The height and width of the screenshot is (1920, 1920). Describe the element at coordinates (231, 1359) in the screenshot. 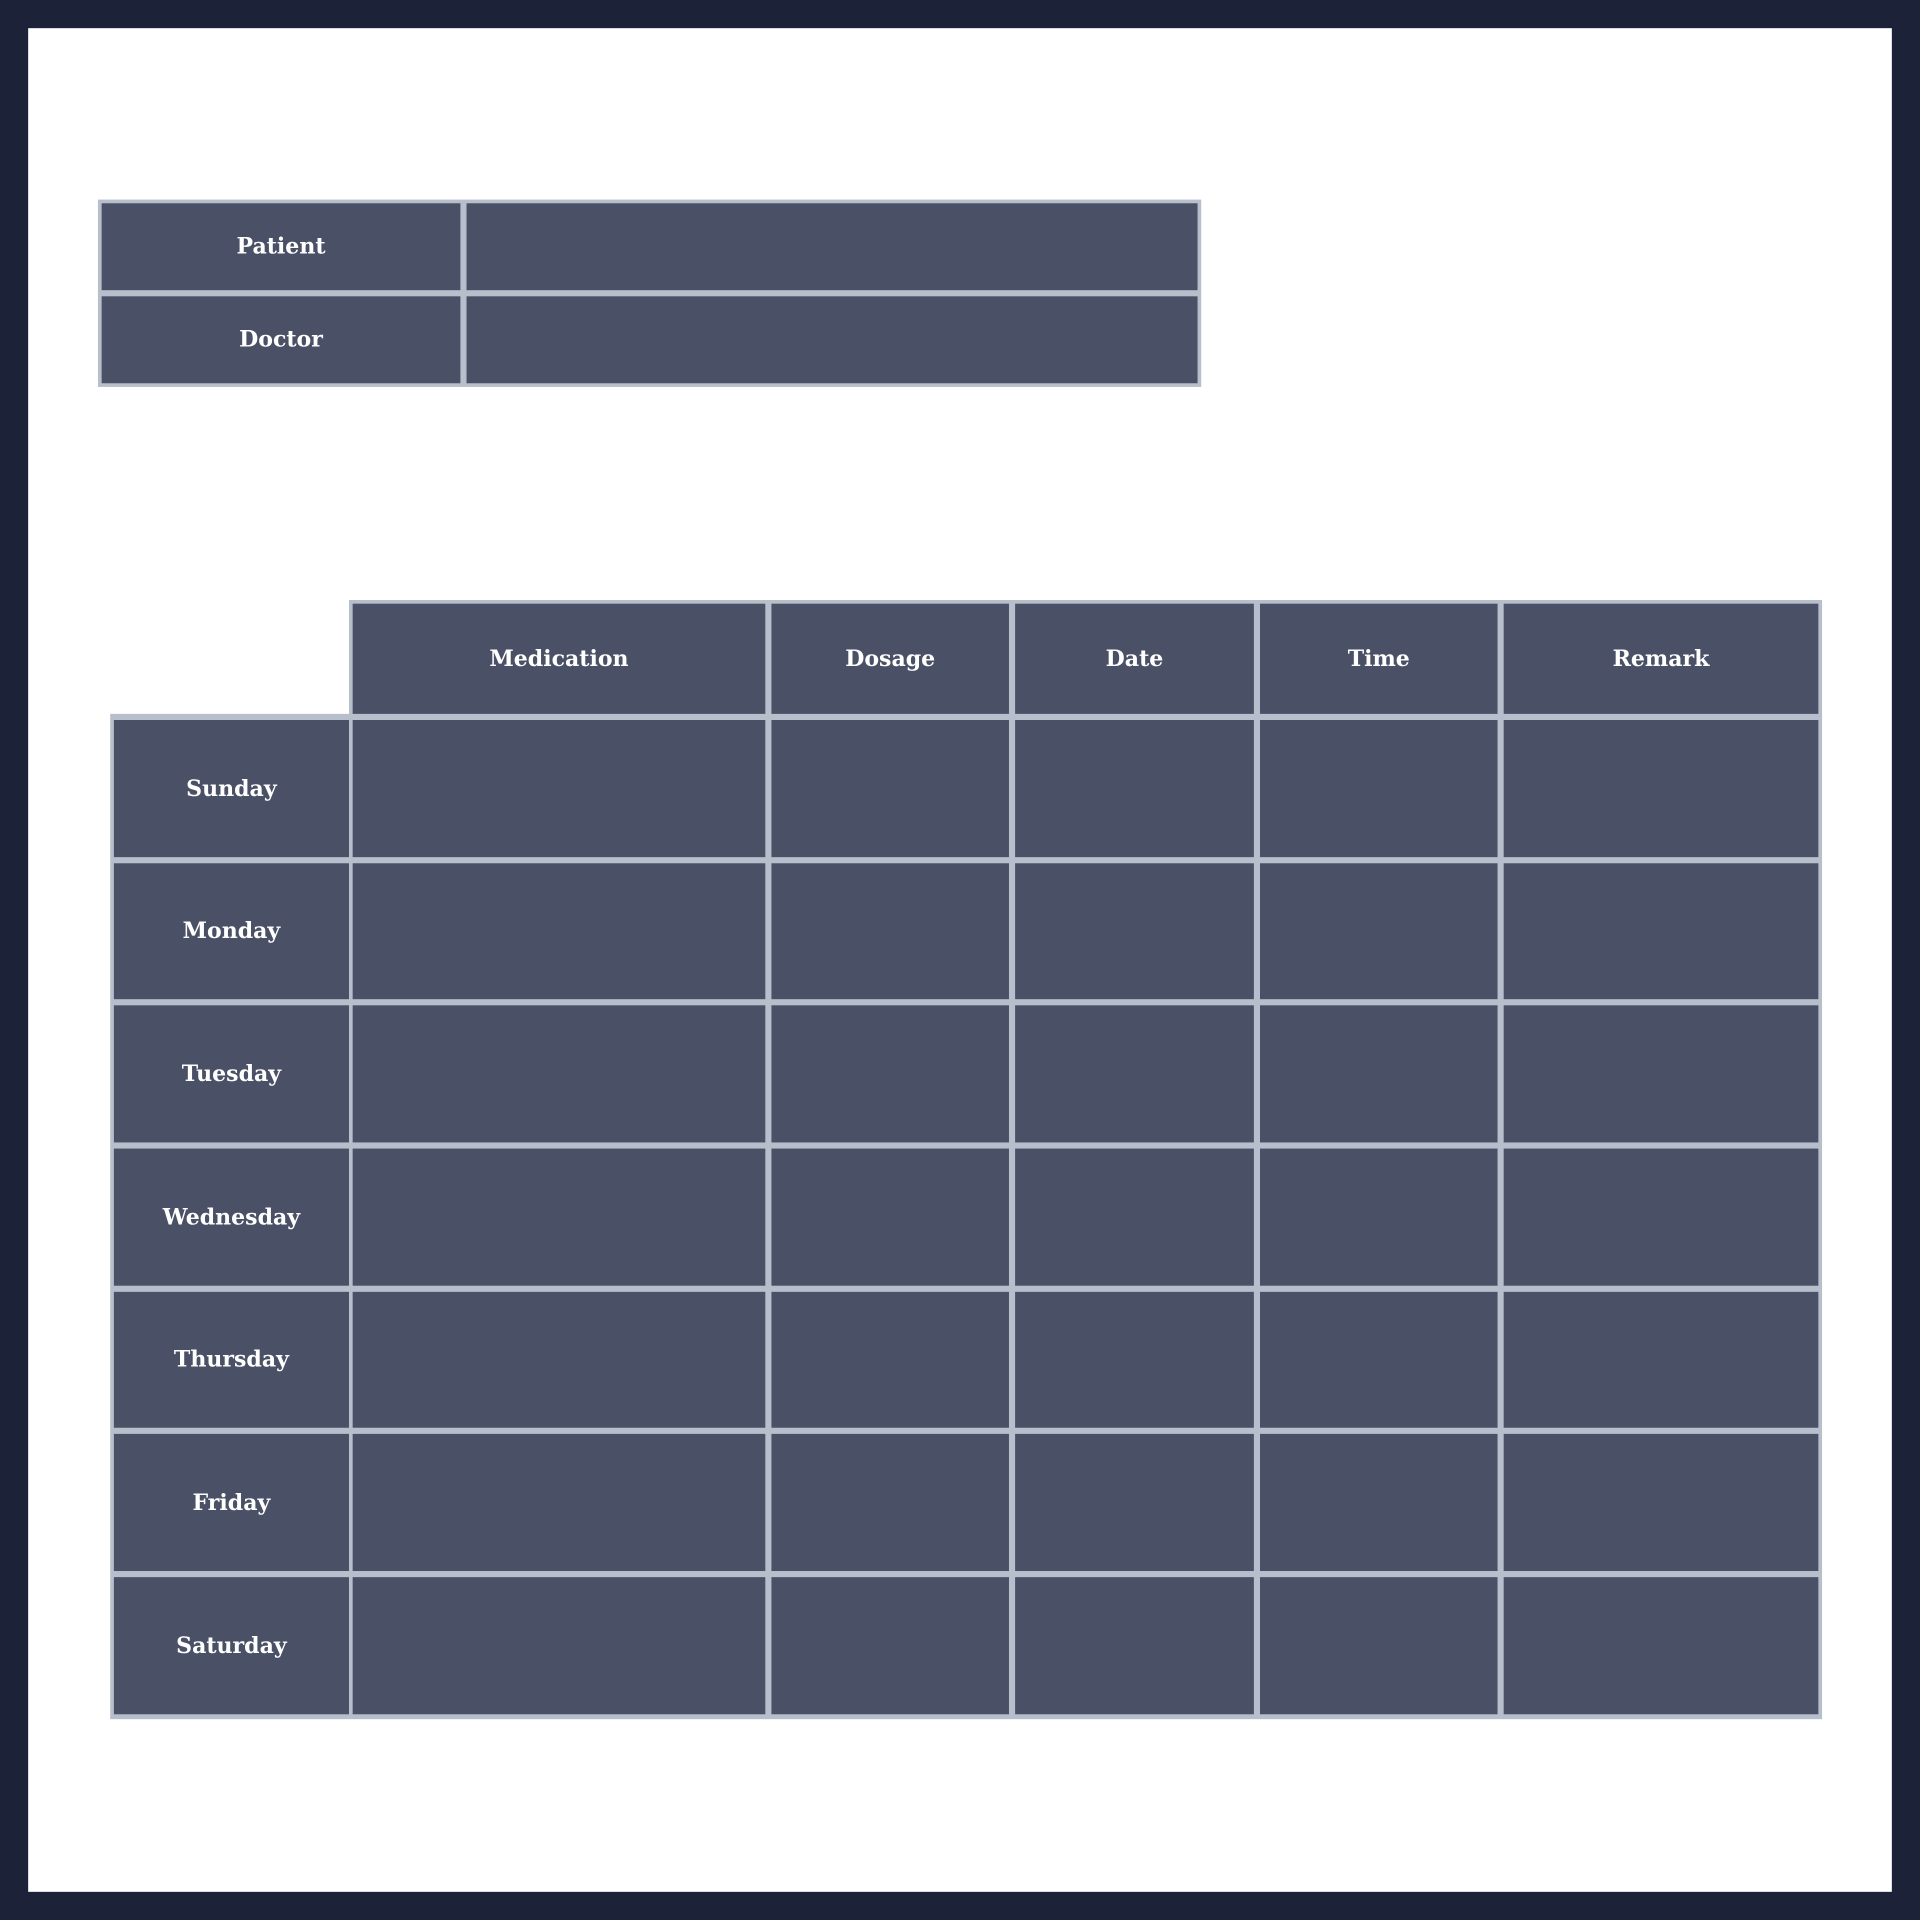

I see `row-header-thursday: Thursday` at that location.